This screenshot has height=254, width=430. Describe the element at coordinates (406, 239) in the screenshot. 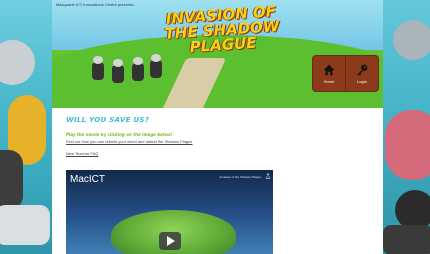

I see `robot-decoration-right-base` at that location.